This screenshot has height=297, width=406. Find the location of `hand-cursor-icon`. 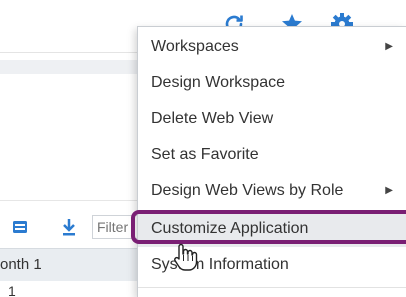

hand-cursor-icon is located at coordinates (185, 257).